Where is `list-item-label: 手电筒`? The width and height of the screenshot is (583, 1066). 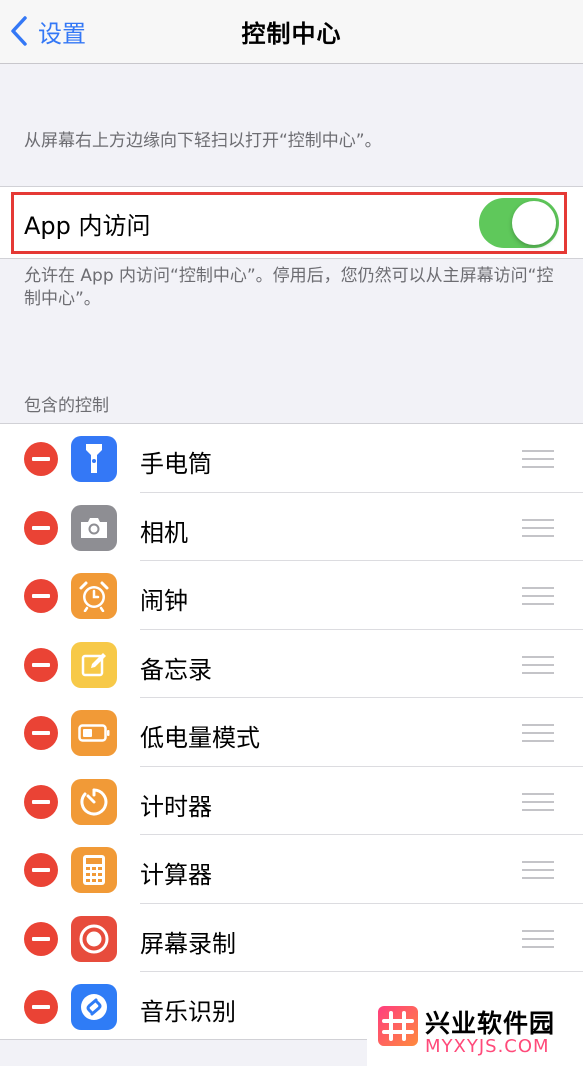
list-item-label: 手电筒 is located at coordinates (176, 464).